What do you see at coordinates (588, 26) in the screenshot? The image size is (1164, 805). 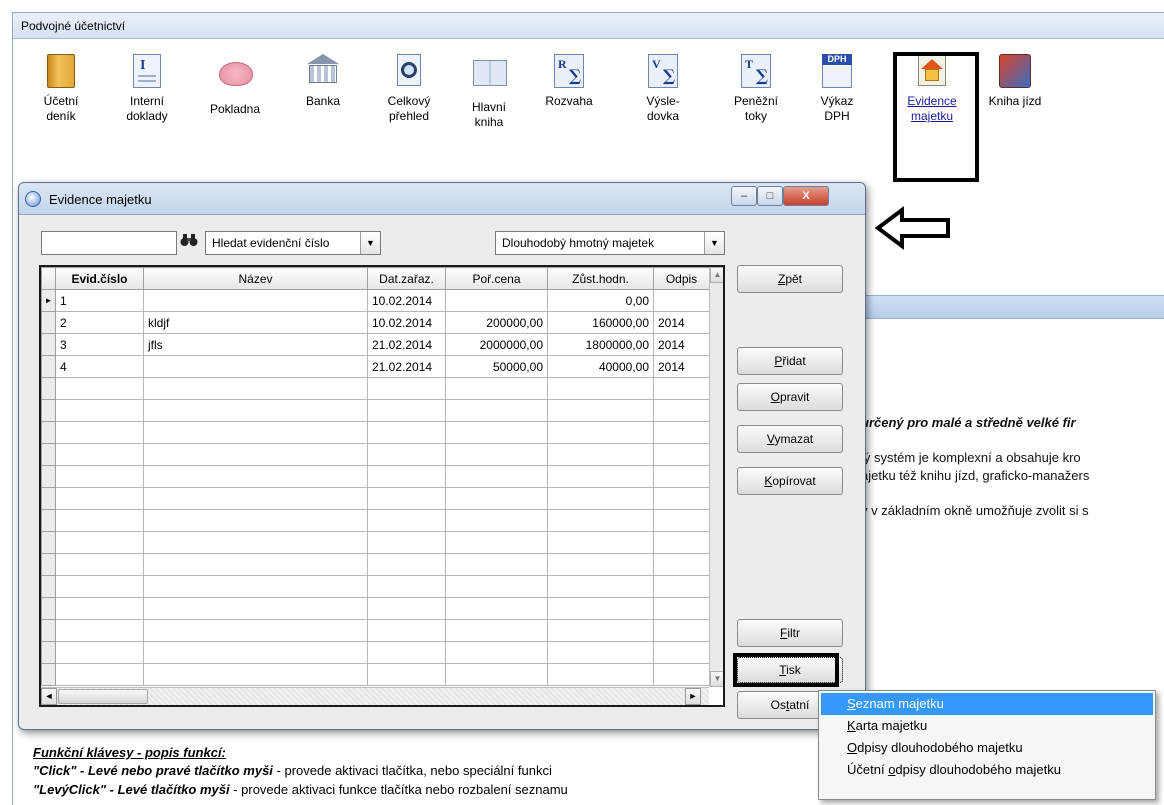 I see `app-title-bar: Podvojné účetnictví` at bounding box center [588, 26].